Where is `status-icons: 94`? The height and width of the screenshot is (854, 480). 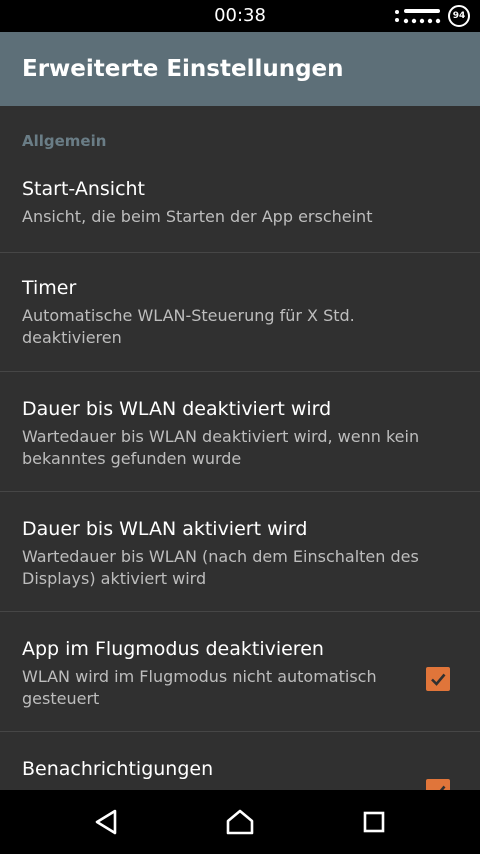 status-icons: 94 is located at coordinates (432, 16).